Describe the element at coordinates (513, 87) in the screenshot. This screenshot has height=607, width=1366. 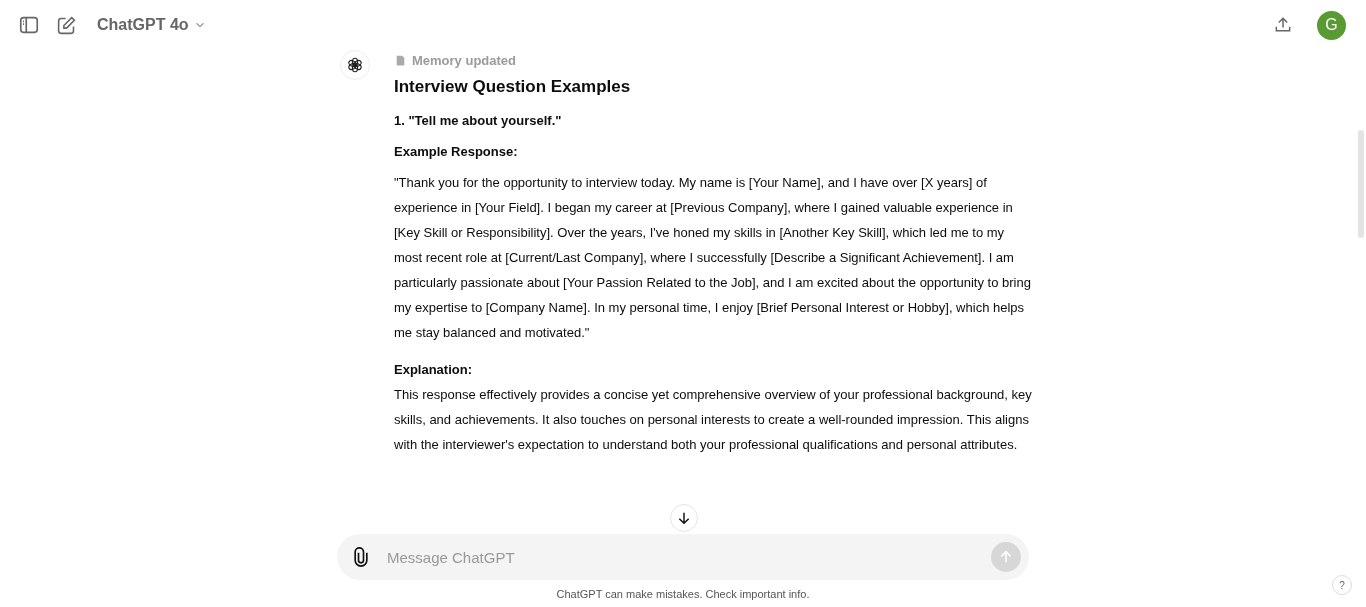
I see `answer-title: Interview Question Examples` at that location.